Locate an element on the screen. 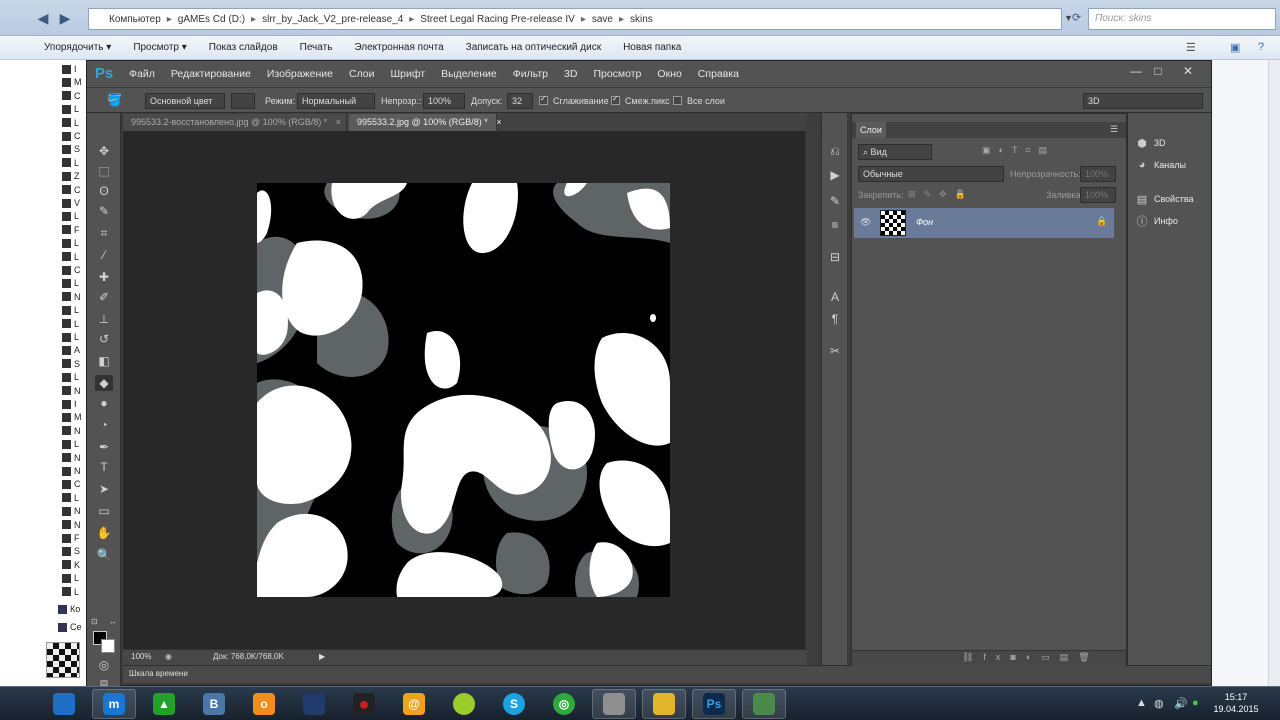  preview-pane-icon: ▣ is located at coordinates (1235, 47).